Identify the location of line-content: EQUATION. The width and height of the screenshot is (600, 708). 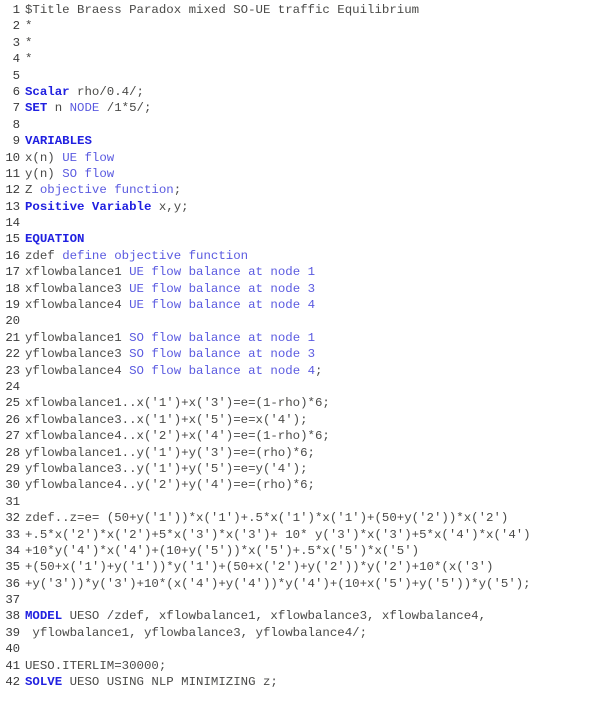
(55, 239).